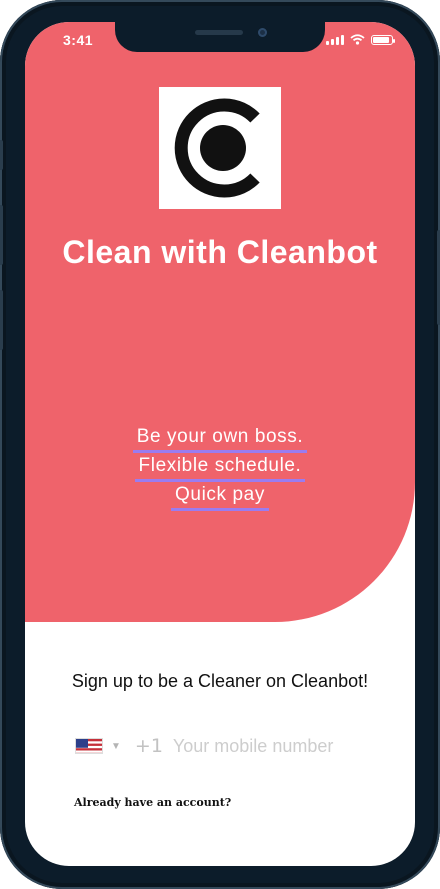 The width and height of the screenshot is (440, 889). Describe the element at coordinates (1, 155) in the screenshot. I see `mute-switch` at that location.